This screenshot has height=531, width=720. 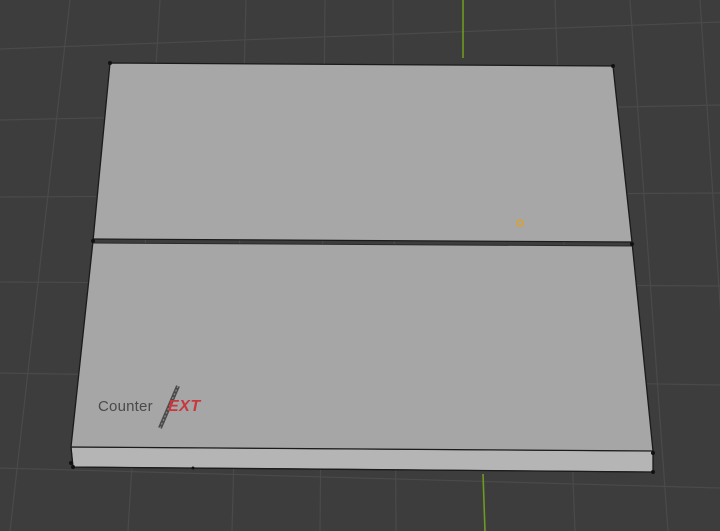 What do you see at coordinates (484, 502) in the screenshot?
I see `y-axis-line-lower` at bounding box center [484, 502].